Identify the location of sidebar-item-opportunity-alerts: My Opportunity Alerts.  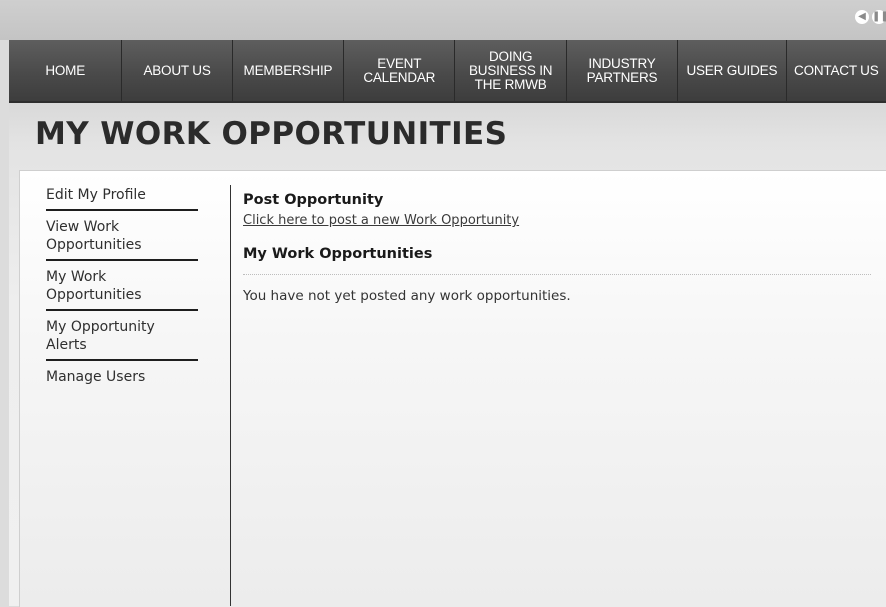
(122, 339).